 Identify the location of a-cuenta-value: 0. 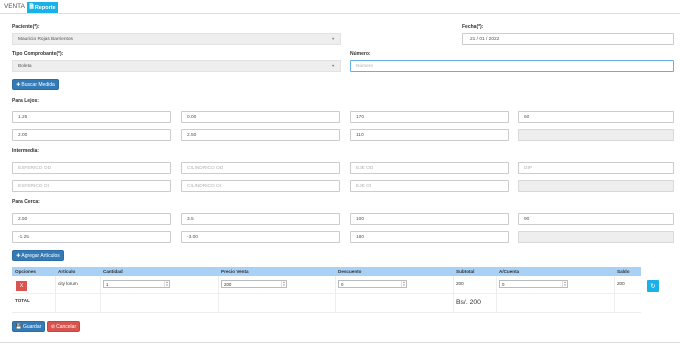
(503, 284).